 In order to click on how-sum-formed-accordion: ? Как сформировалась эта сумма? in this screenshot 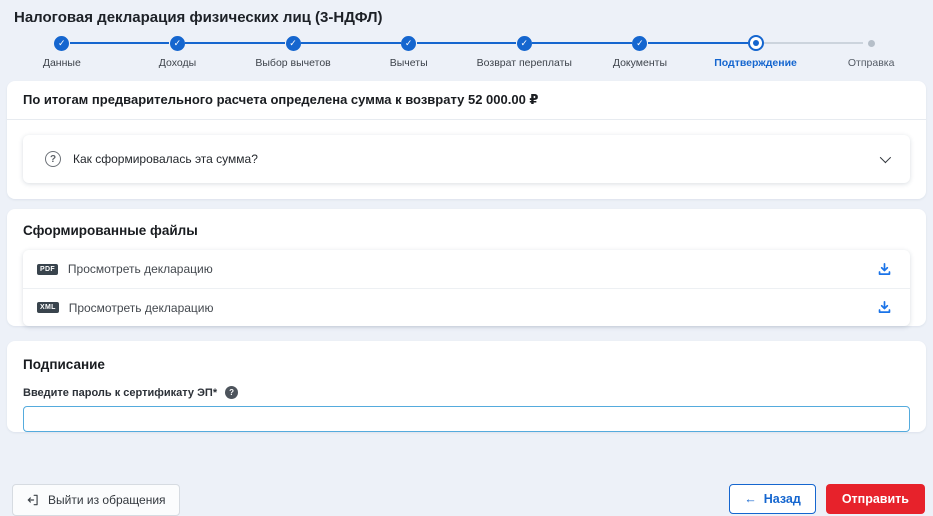, I will do `click(466, 159)`.